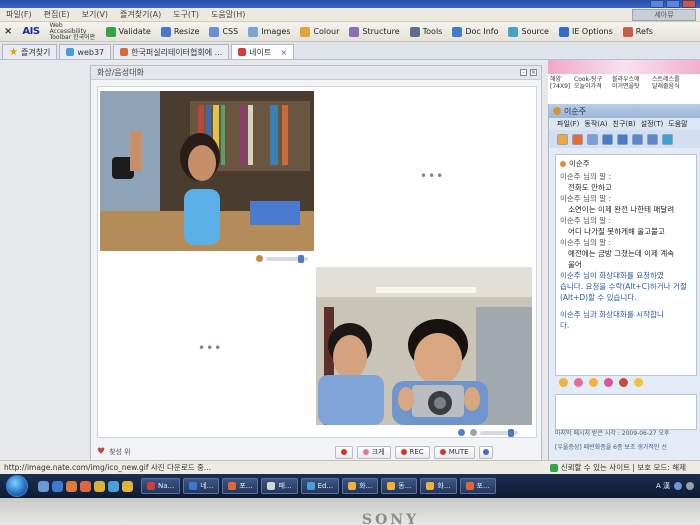 Image resolution: width=700 pixels, height=525 pixels. Describe the element at coordinates (186, 14) in the screenshot. I see `menu-tools: 도구(T)` at that location.